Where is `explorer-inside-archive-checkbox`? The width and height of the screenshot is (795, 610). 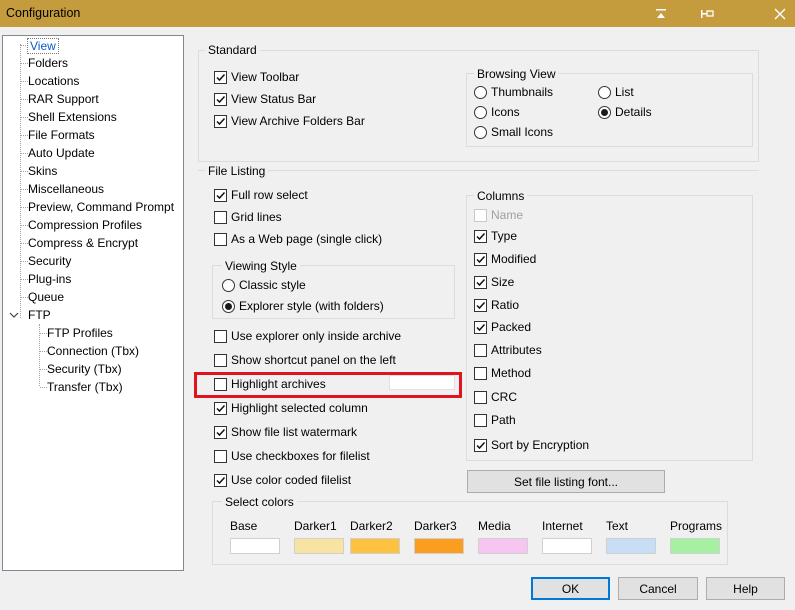 explorer-inside-archive-checkbox is located at coordinates (220, 336).